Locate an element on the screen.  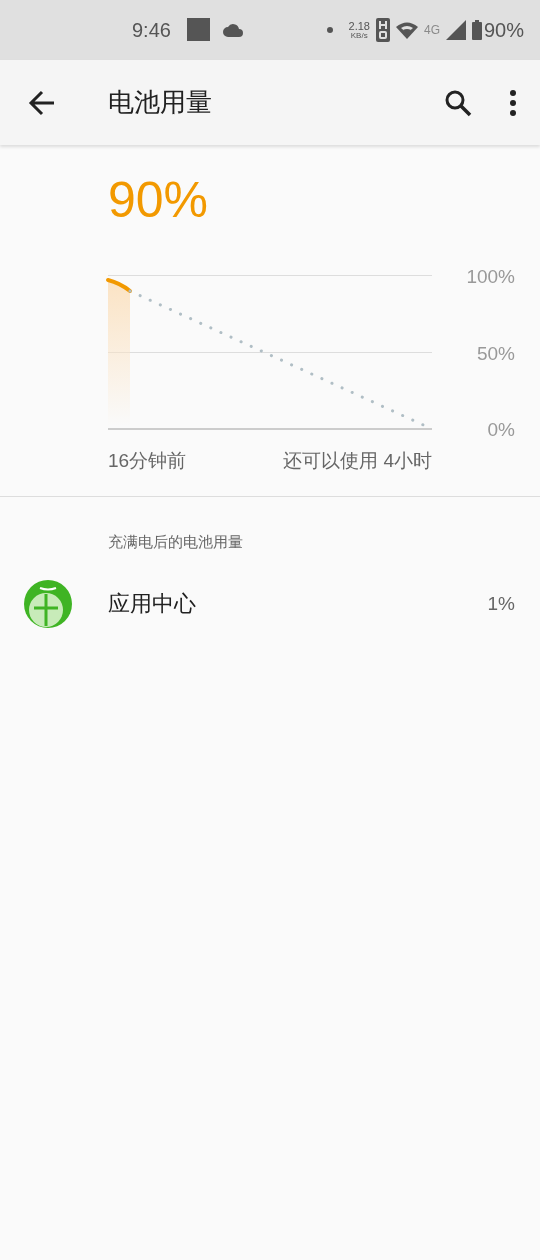
app-icon is located at coordinates (48, 604).